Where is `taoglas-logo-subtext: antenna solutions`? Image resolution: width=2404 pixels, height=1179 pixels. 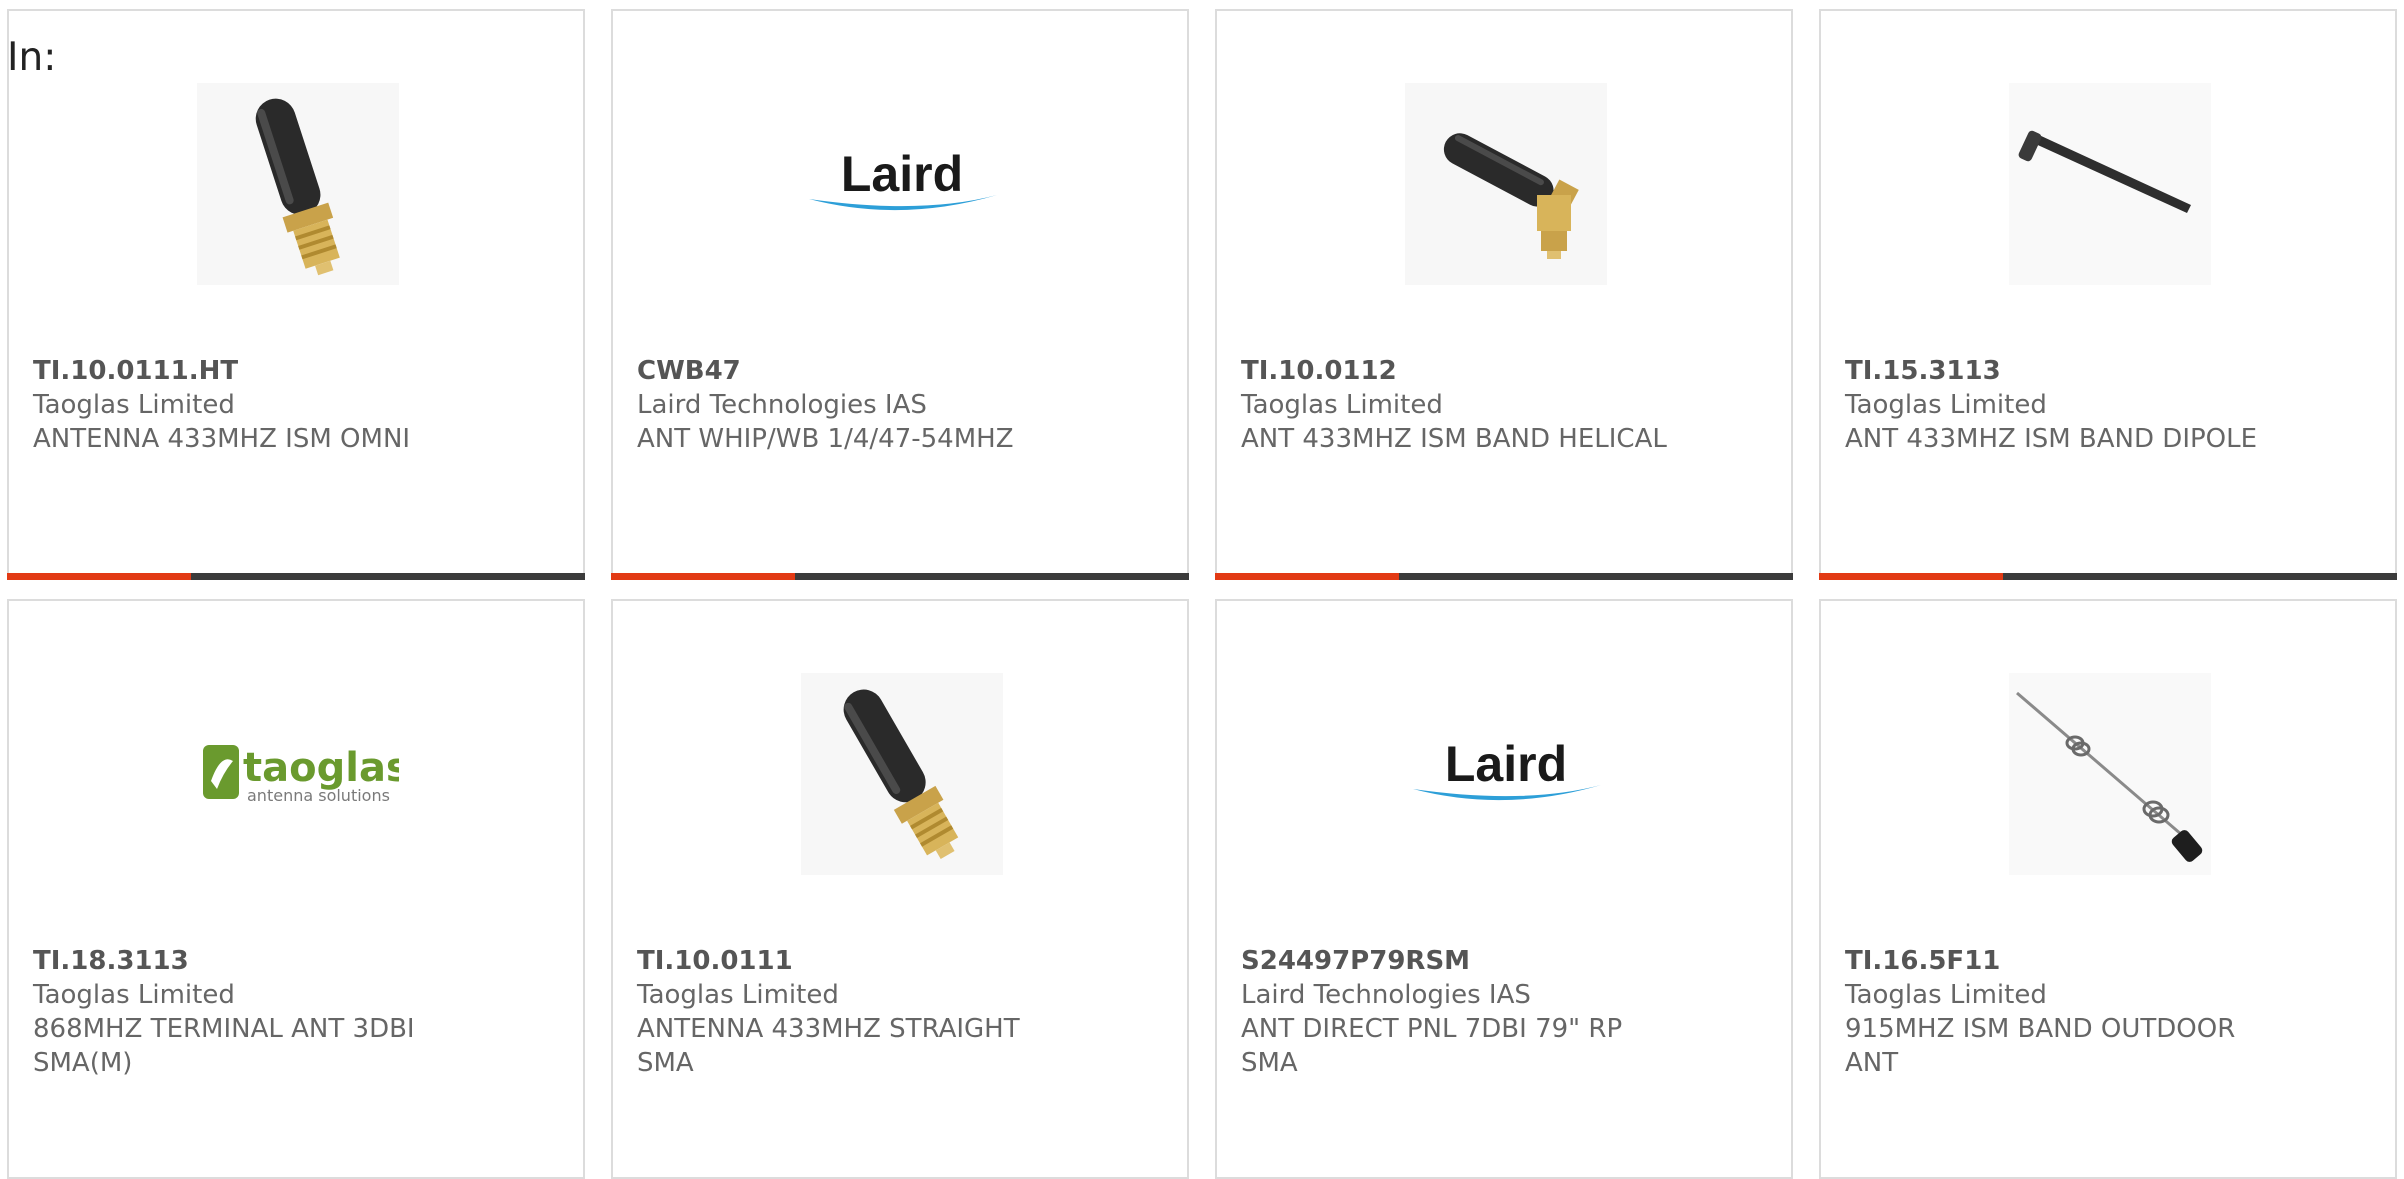 taoglas-logo-subtext: antenna solutions is located at coordinates (318, 795).